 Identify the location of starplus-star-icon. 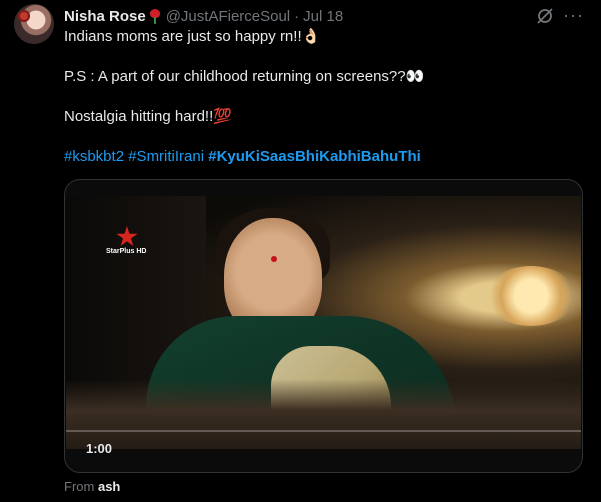
(127, 236).